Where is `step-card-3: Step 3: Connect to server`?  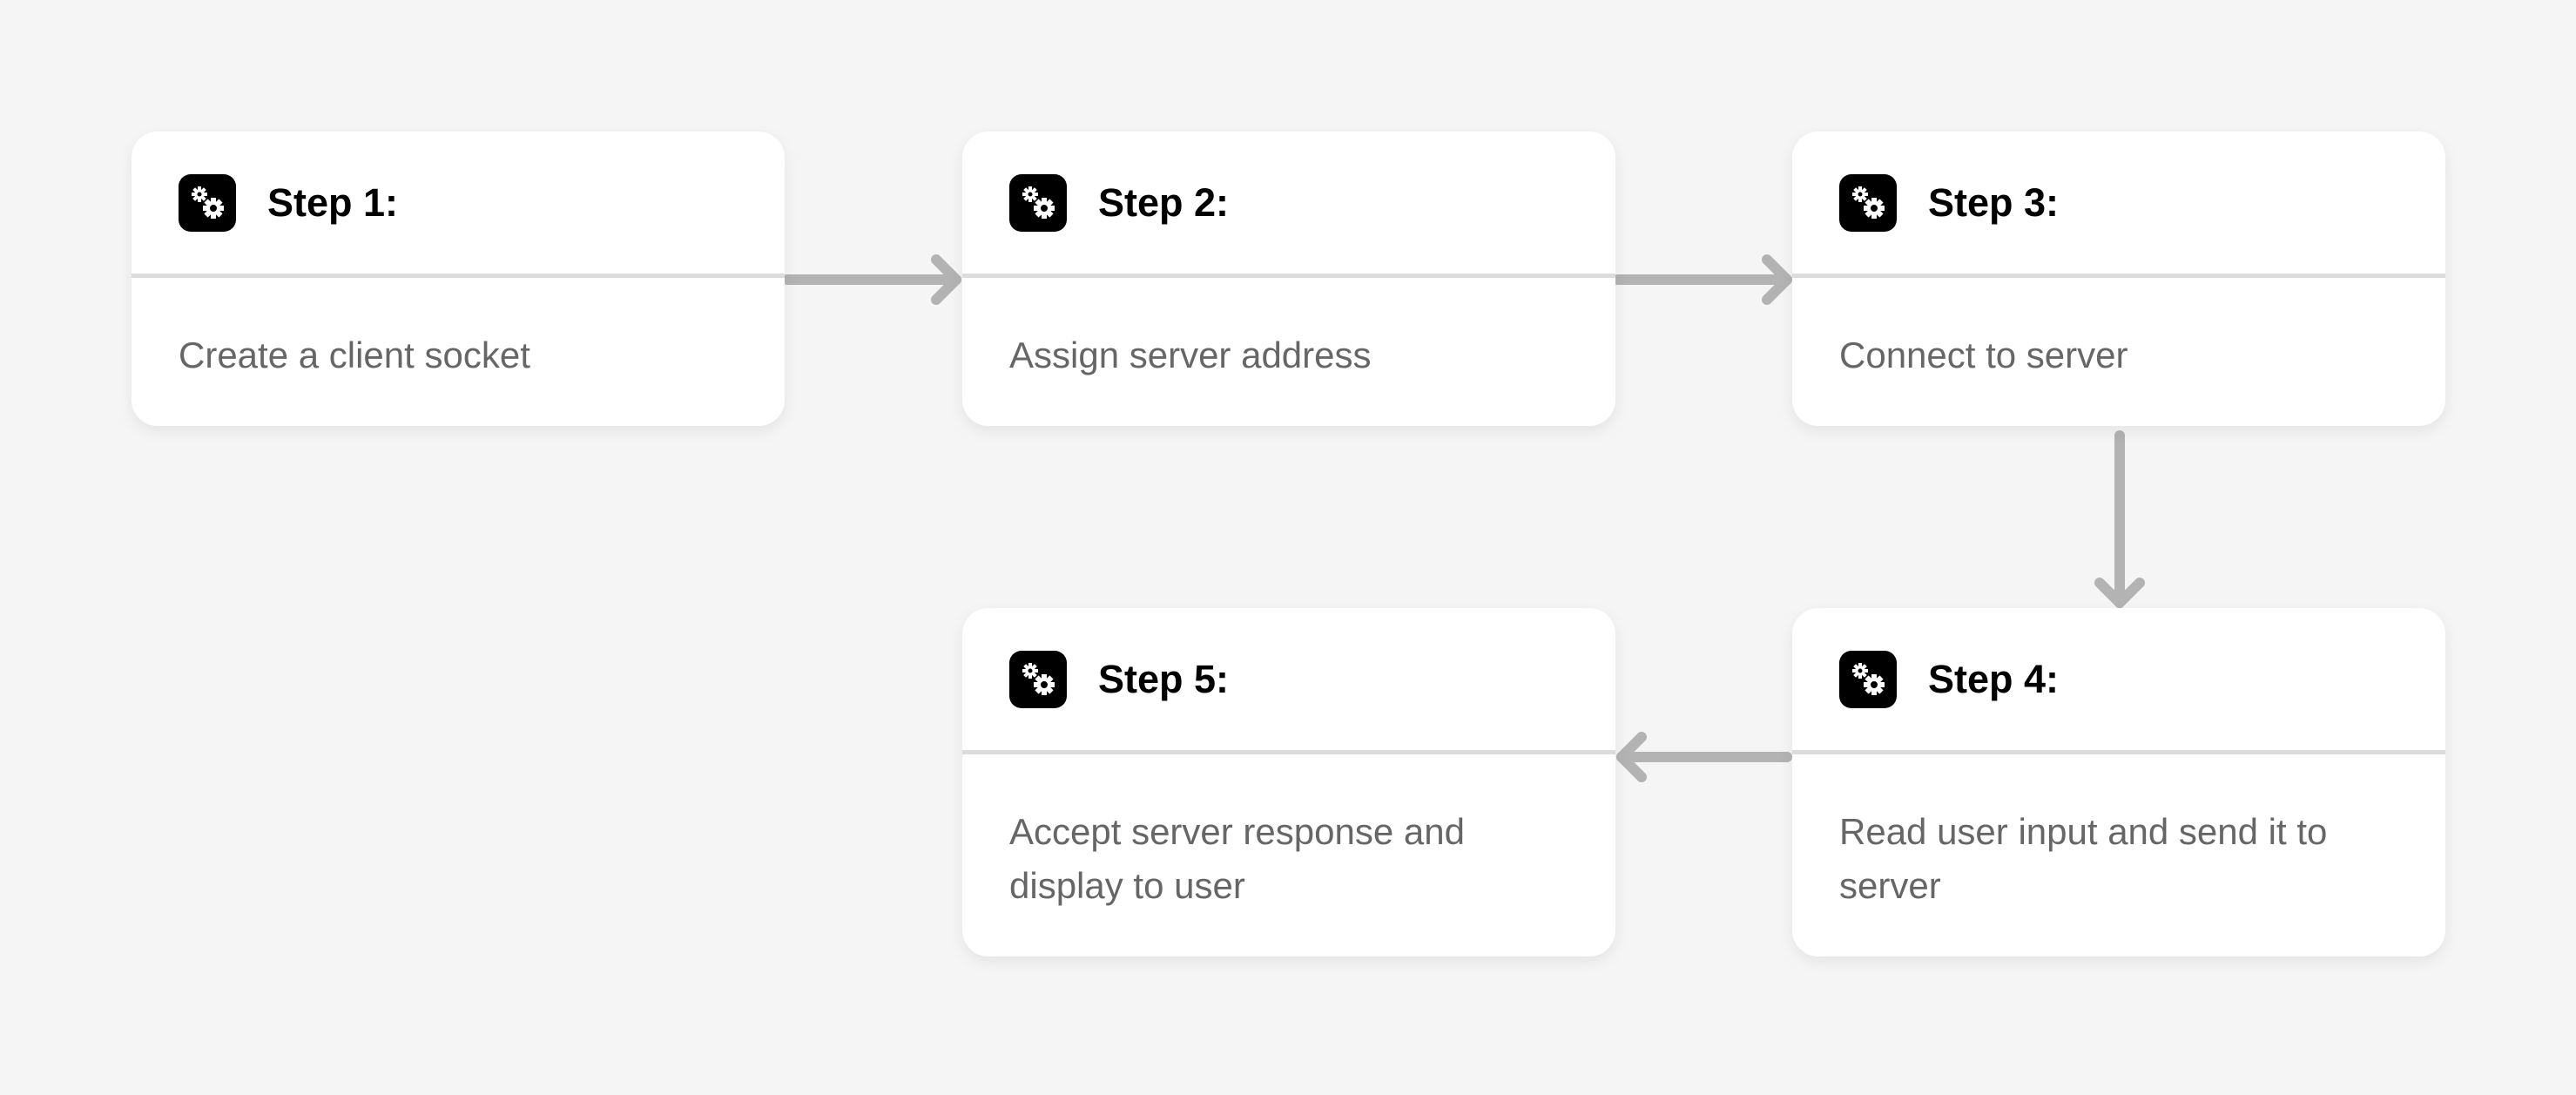
step-card-3: Step 3: Connect to server is located at coordinates (2118, 279).